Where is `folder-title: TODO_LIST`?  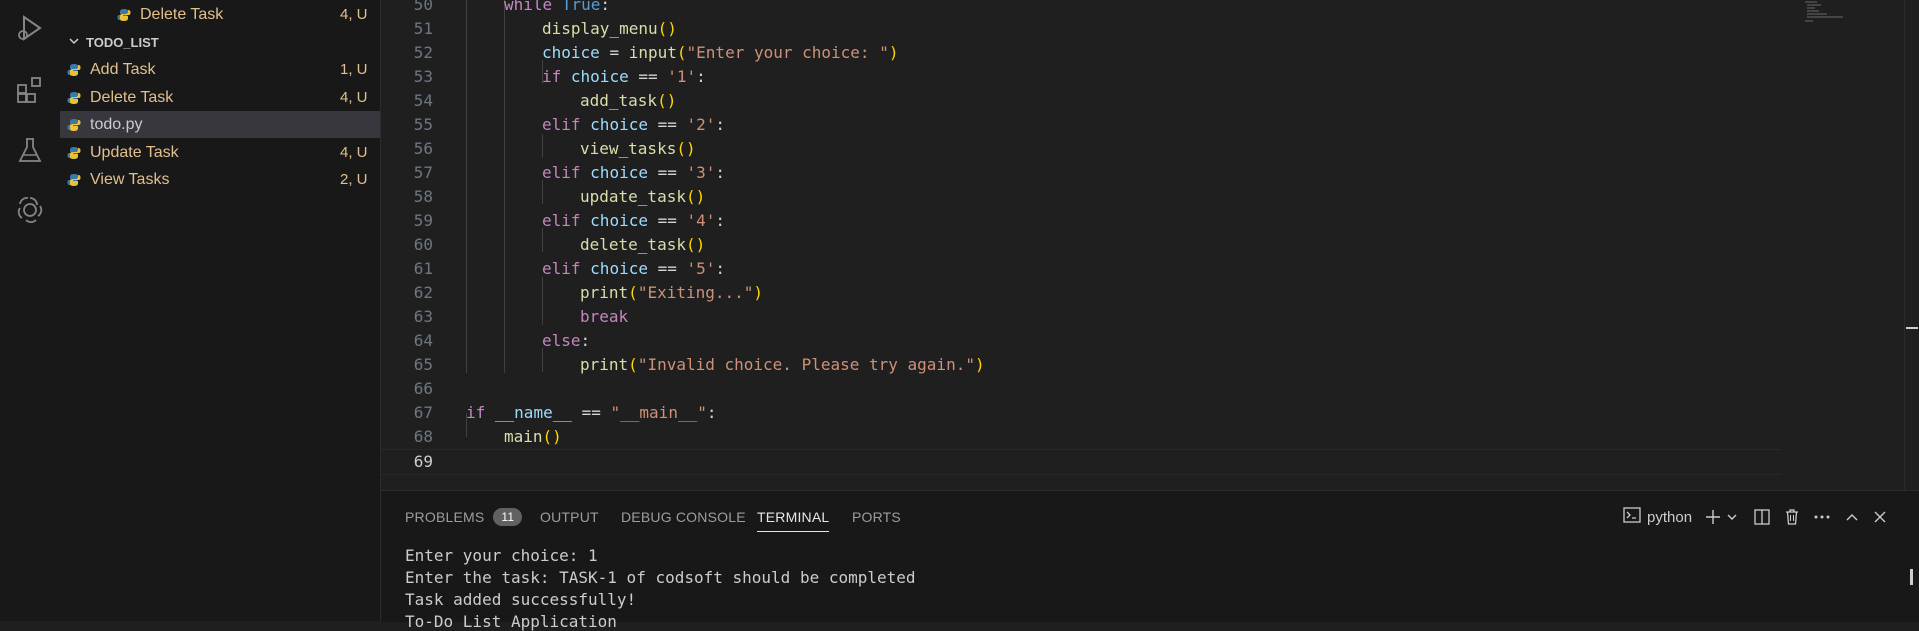
folder-title: TODO_LIST is located at coordinates (122, 42).